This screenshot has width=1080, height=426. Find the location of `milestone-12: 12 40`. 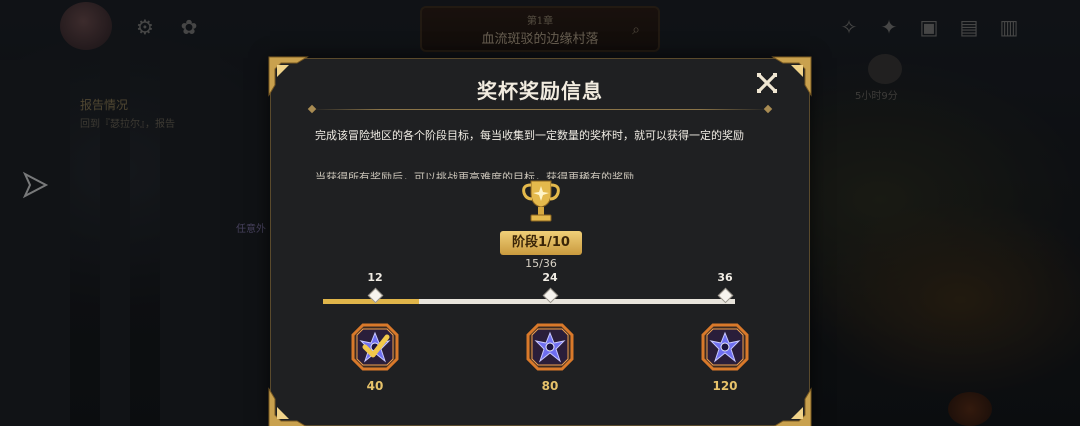

milestone-12: 12 40 is located at coordinates (375, 332).